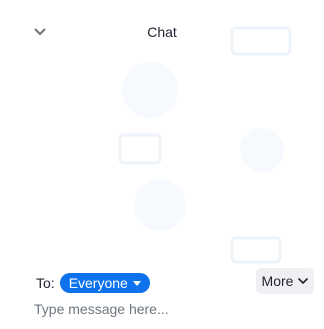 This screenshot has width=324, height=329. I want to click on chevron-down-icon, so click(303, 281).